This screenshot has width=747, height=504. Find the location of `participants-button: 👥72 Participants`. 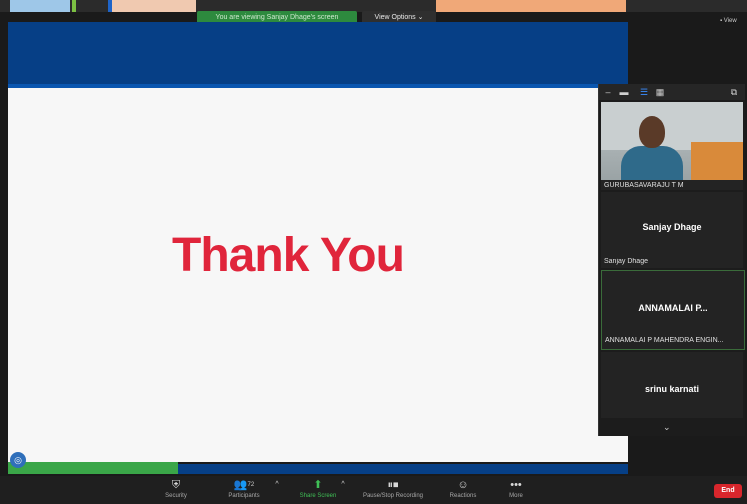

participants-button: 👥72 Participants is located at coordinates (244, 490).